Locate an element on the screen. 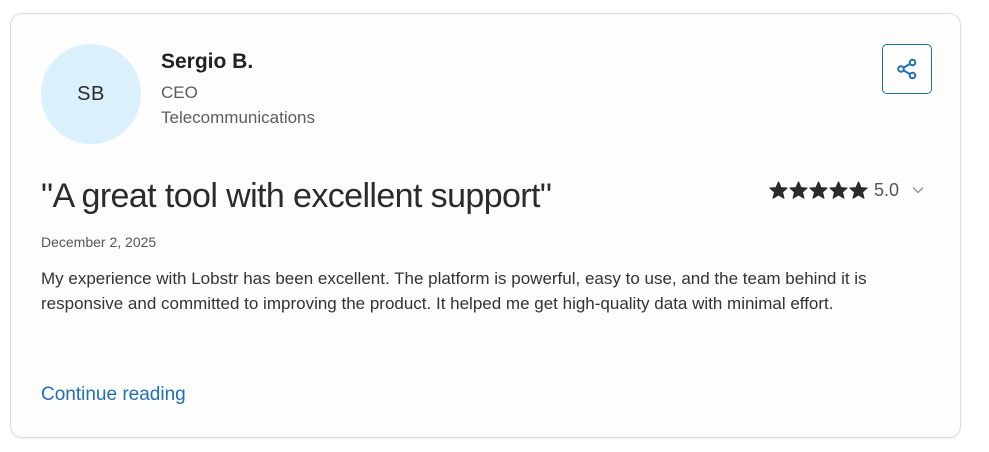 The image size is (989, 452). author-name: Sergio B. is located at coordinates (207, 61).